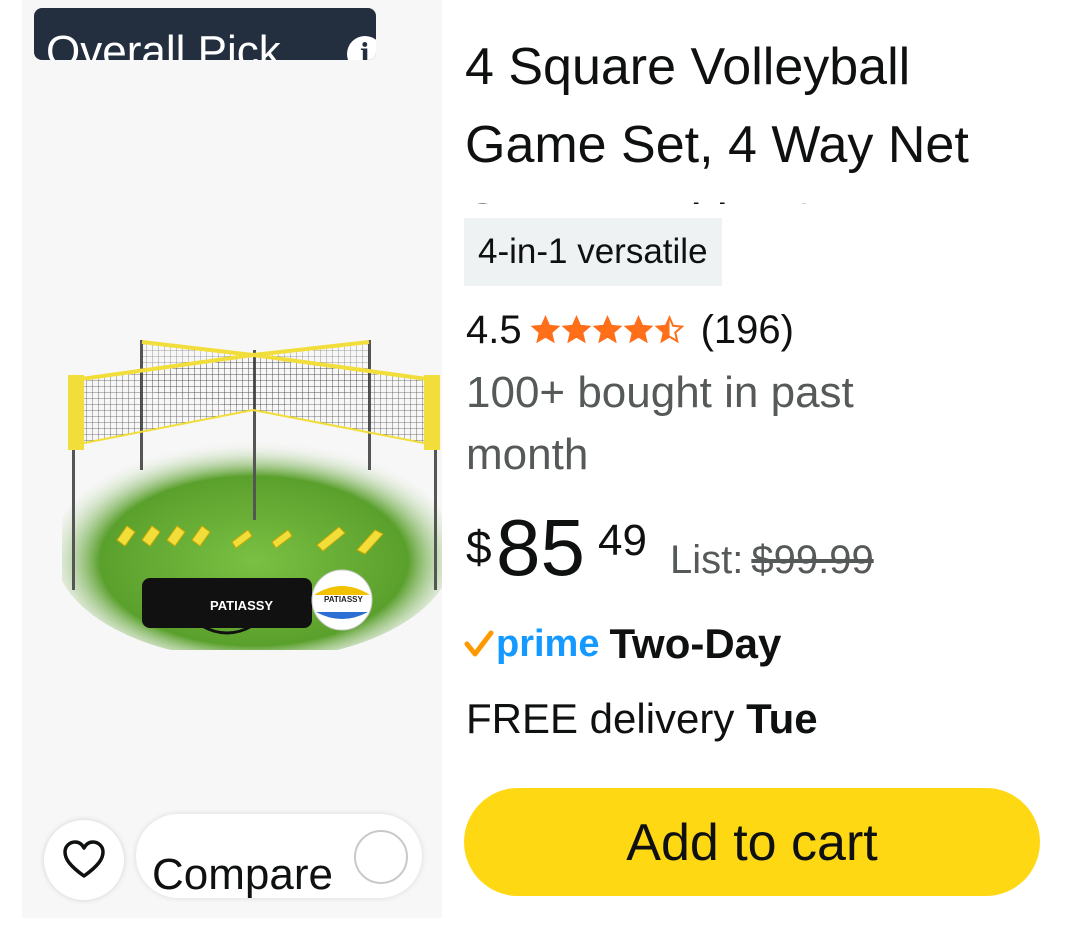 Image resolution: width=1080 pixels, height=926 pixels. What do you see at coordinates (752, 842) in the screenshot?
I see `add-to-cart-button: Add to cart` at bounding box center [752, 842].